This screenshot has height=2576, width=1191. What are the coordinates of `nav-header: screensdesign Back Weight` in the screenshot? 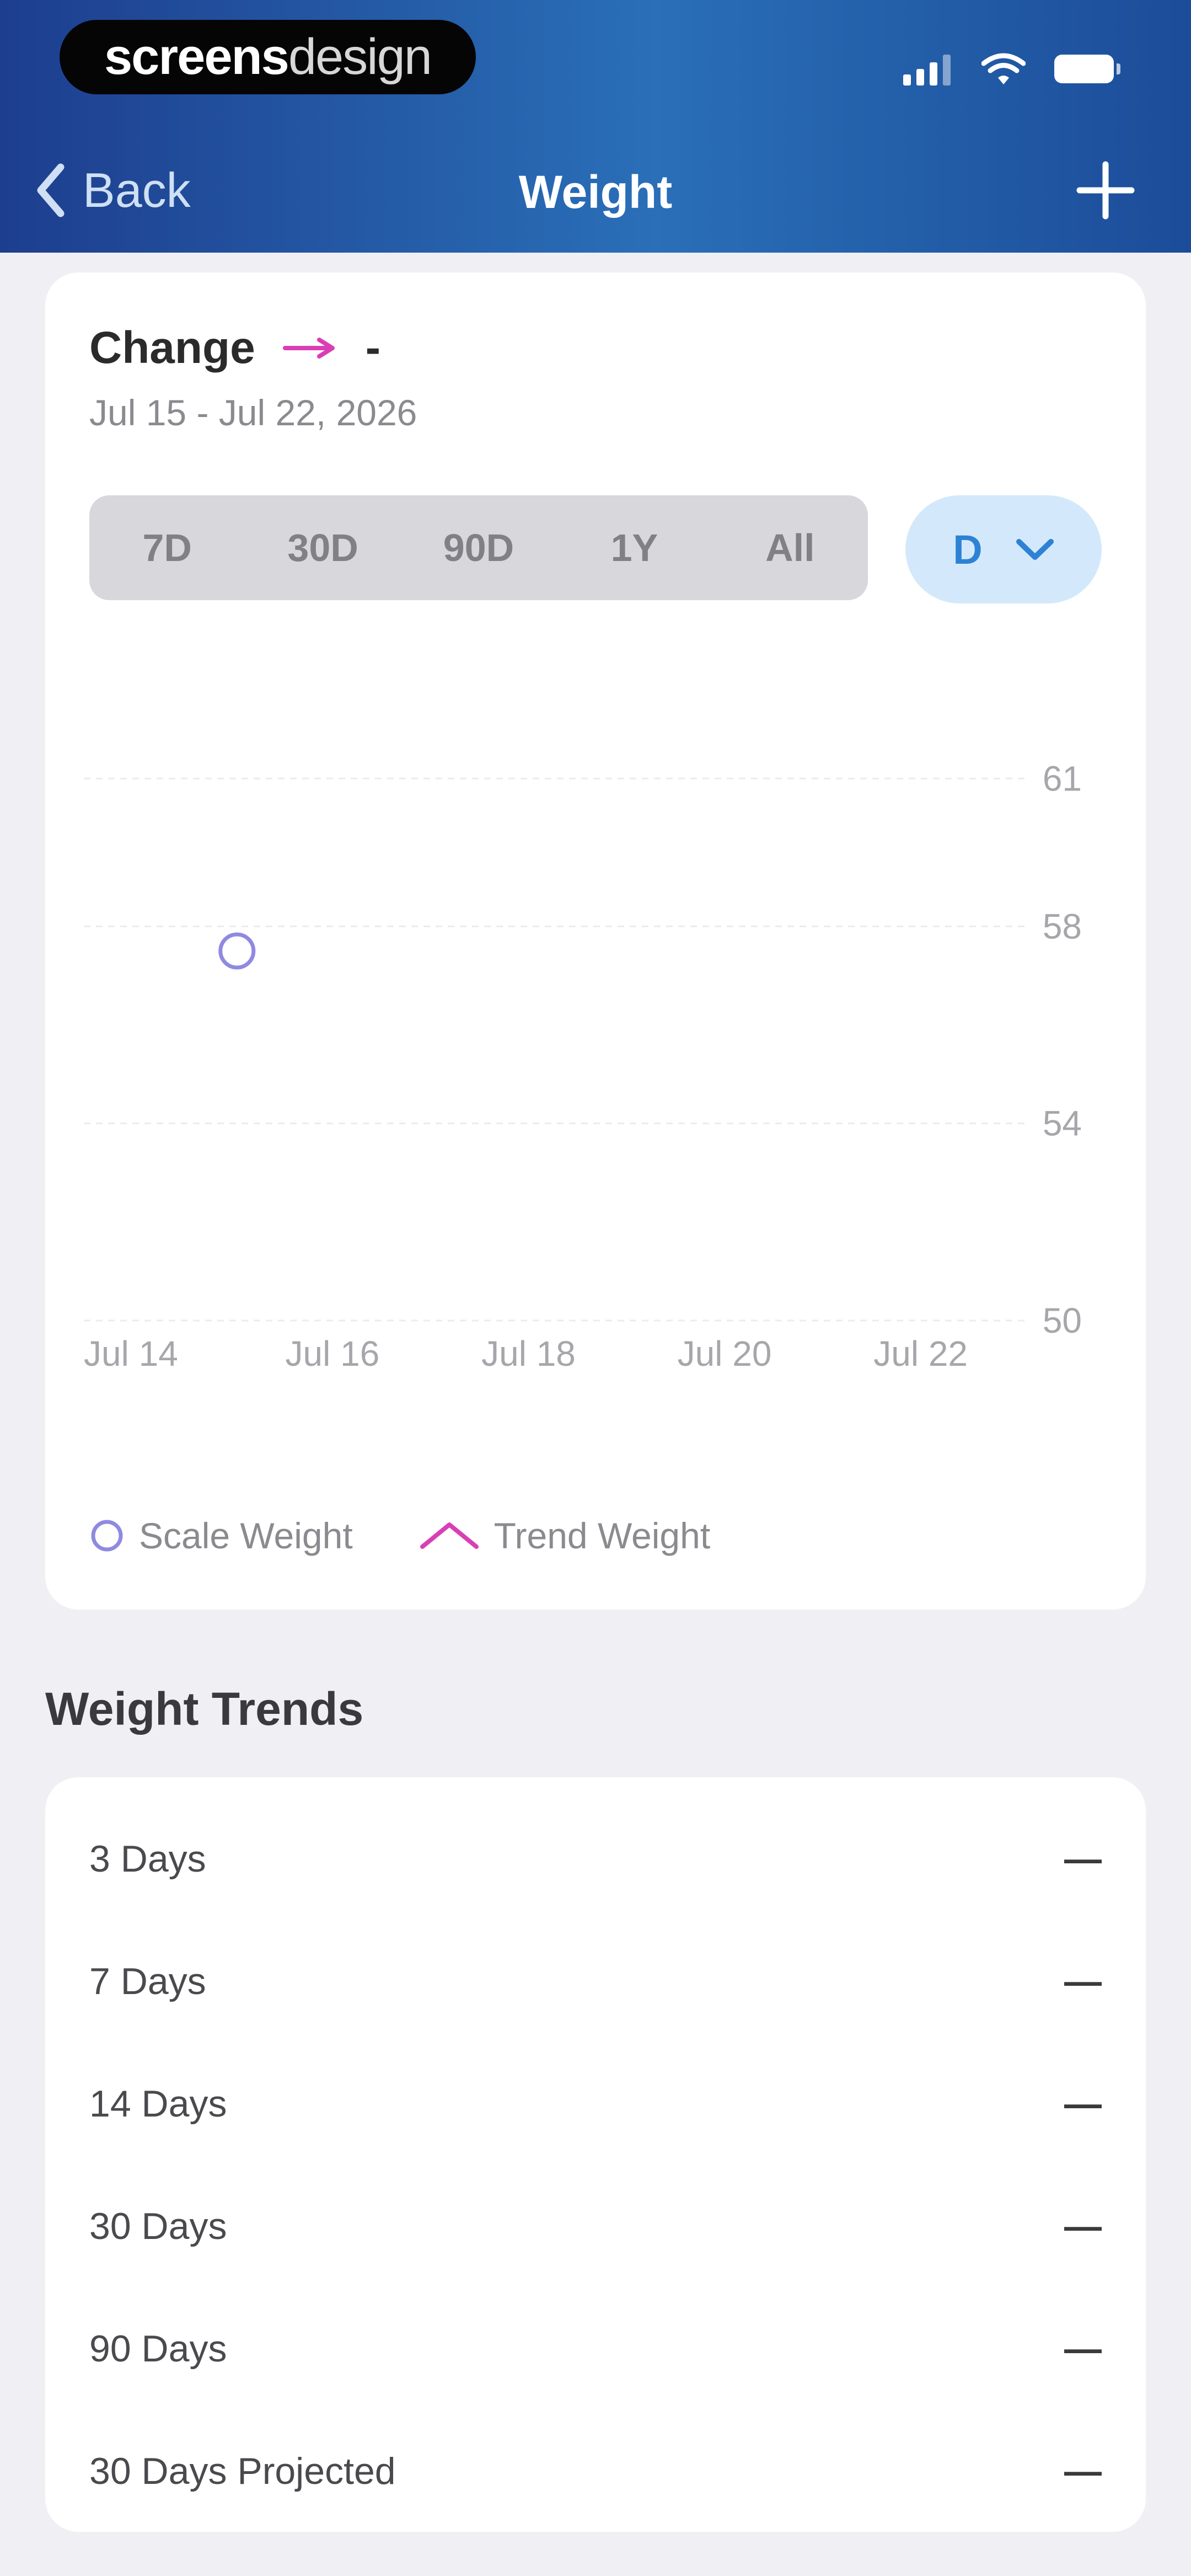 It's located at (595, 126).